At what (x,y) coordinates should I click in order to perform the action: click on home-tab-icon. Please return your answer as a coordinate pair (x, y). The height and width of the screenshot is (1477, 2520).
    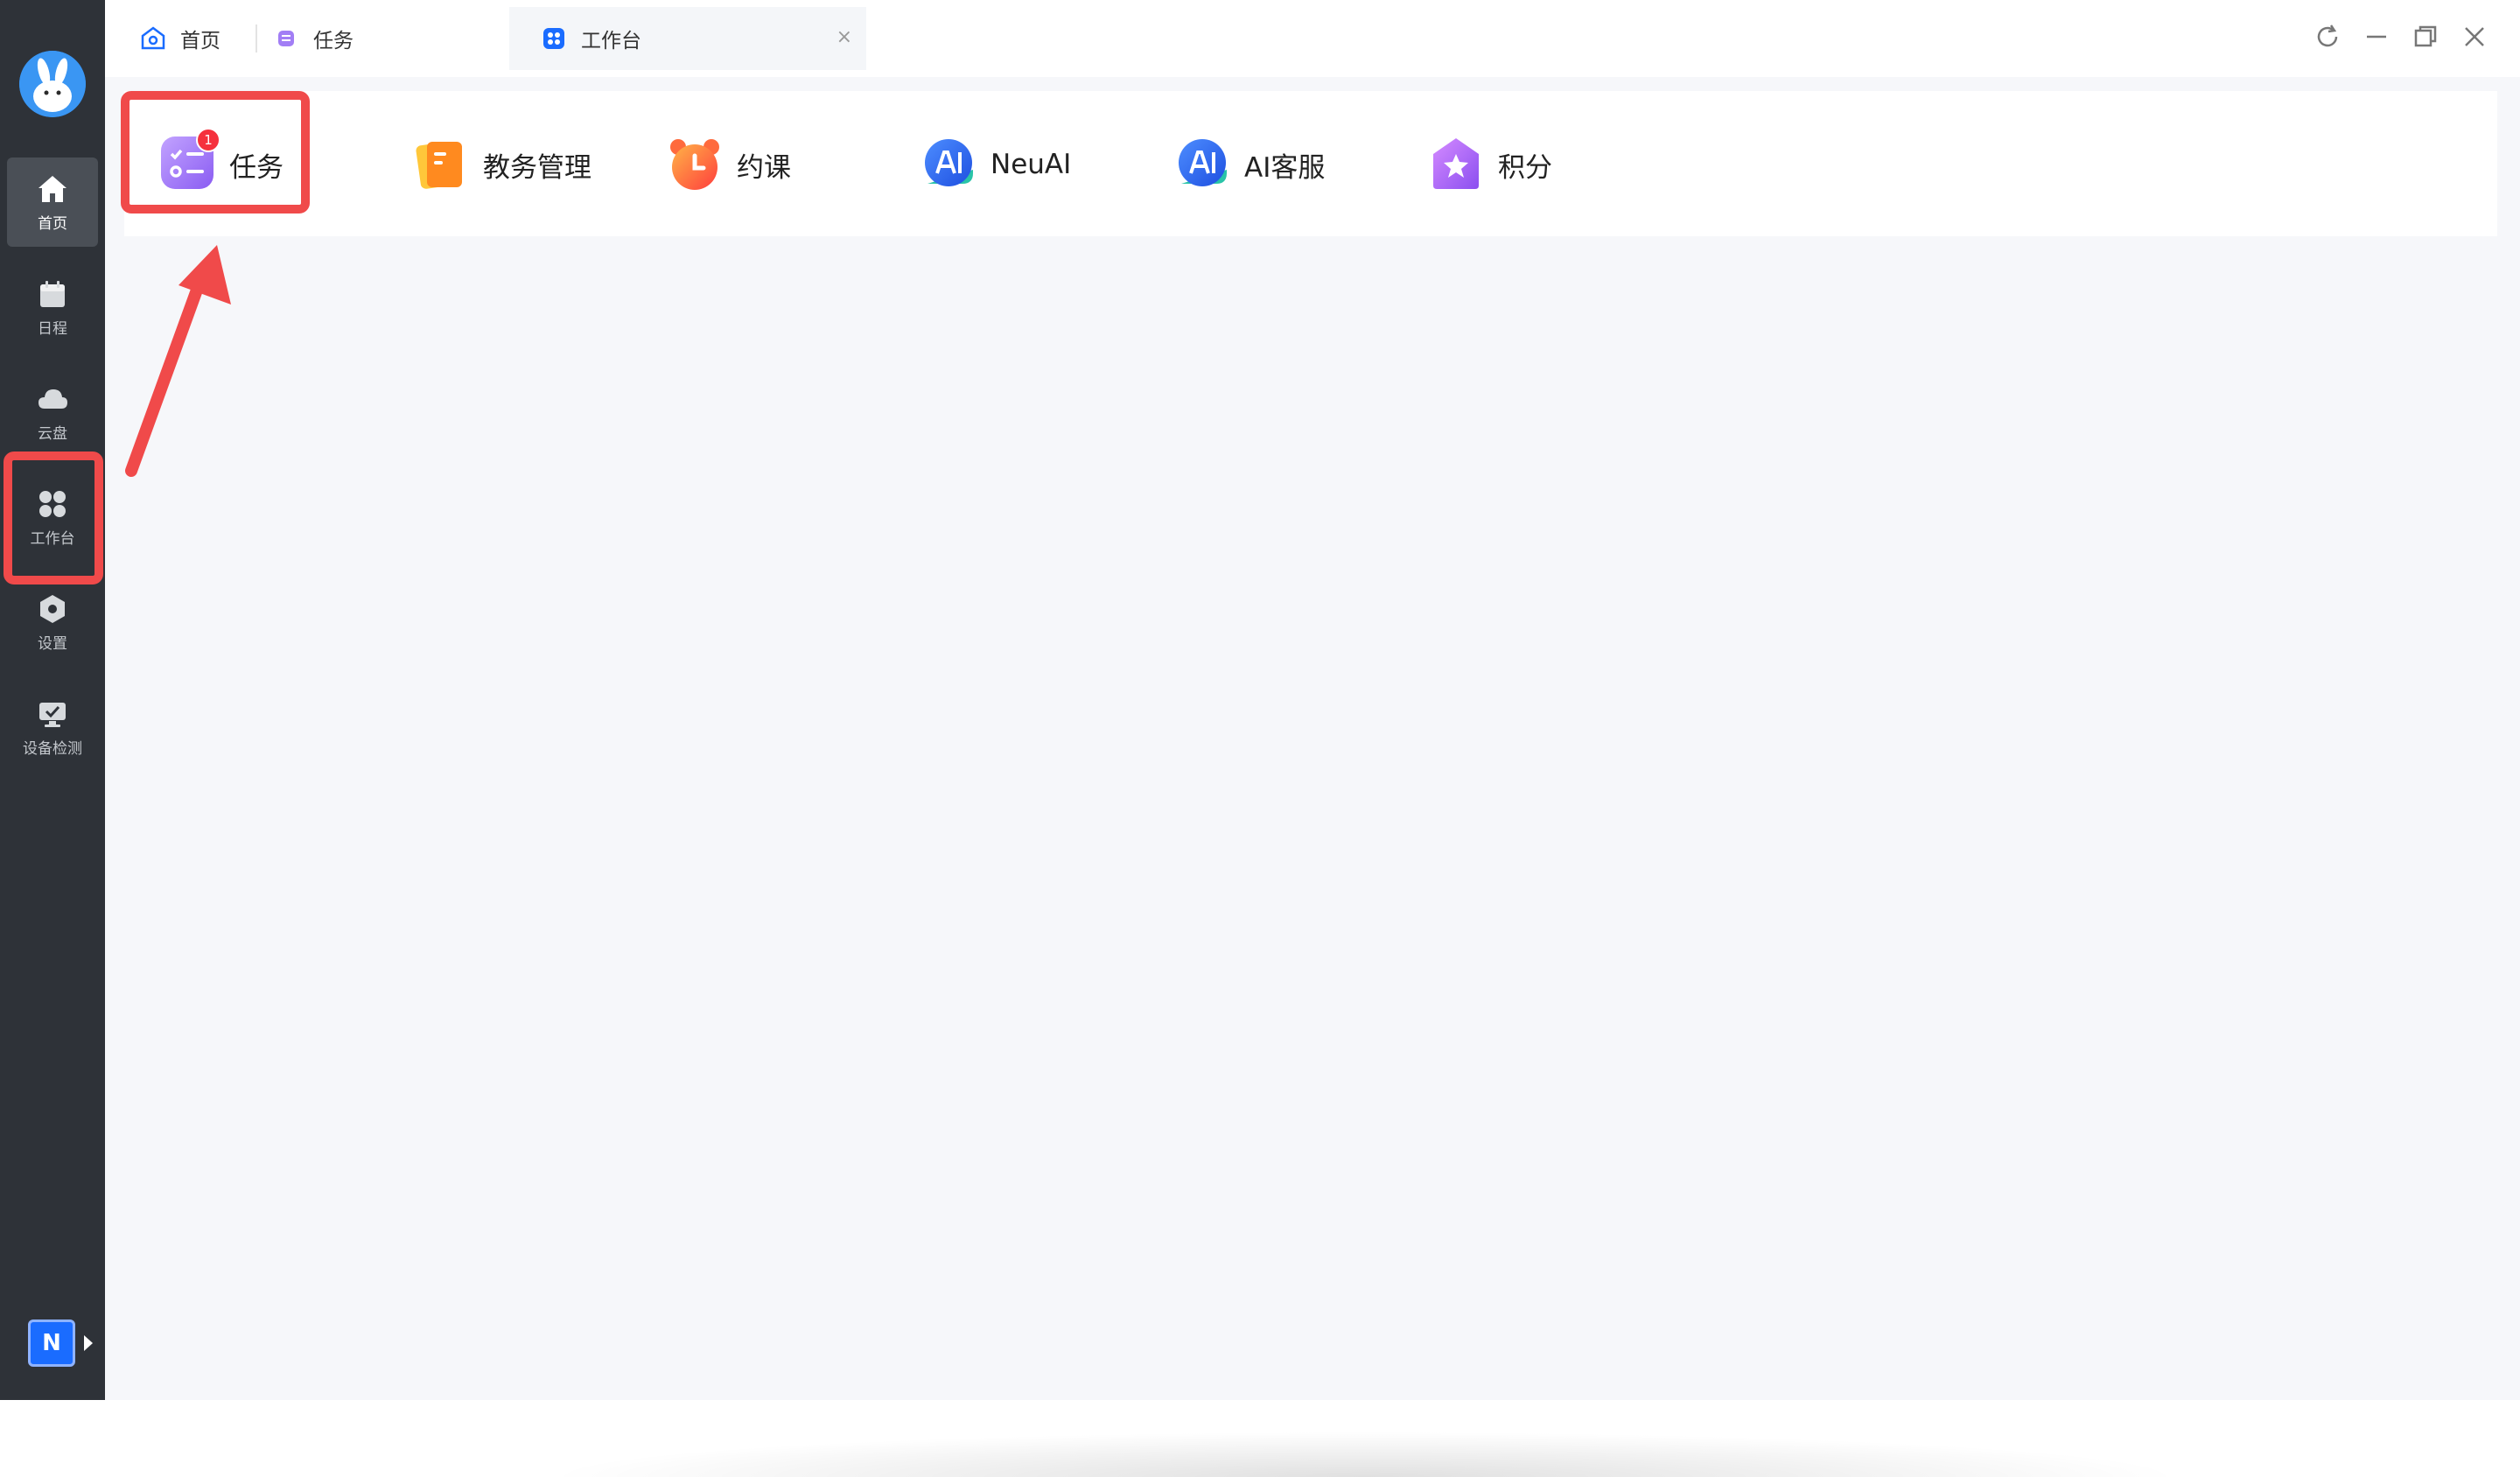
    Looking at the image, I should click on (153, 38).